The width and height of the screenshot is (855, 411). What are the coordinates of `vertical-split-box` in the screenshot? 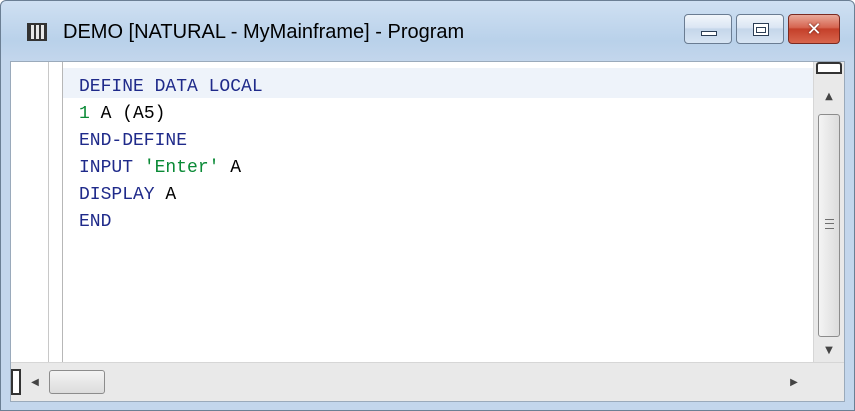 It's located at (829, 68).